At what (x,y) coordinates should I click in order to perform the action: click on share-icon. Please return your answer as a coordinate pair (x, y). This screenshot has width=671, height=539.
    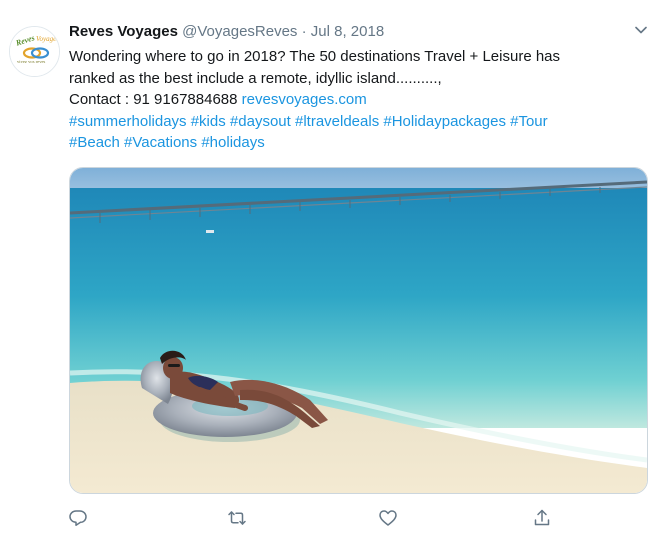
    Looking at the image, I should click on (542, 518).